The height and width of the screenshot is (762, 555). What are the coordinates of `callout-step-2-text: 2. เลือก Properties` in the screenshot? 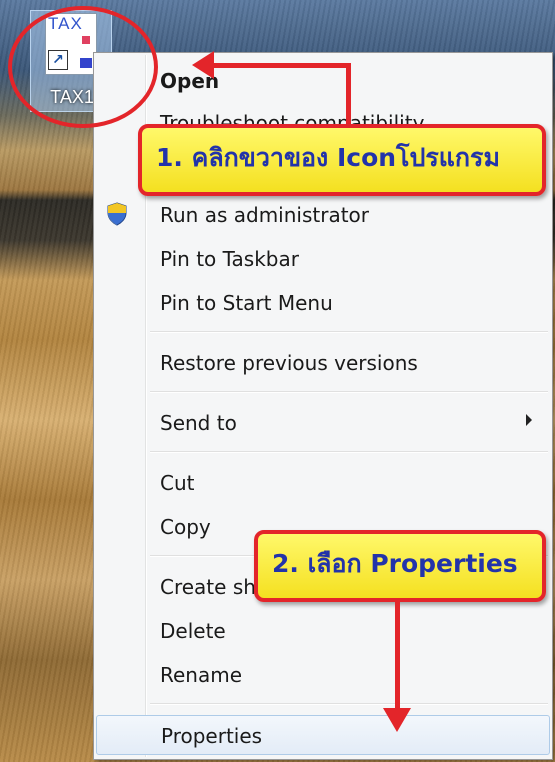 It's located at (395, 563).